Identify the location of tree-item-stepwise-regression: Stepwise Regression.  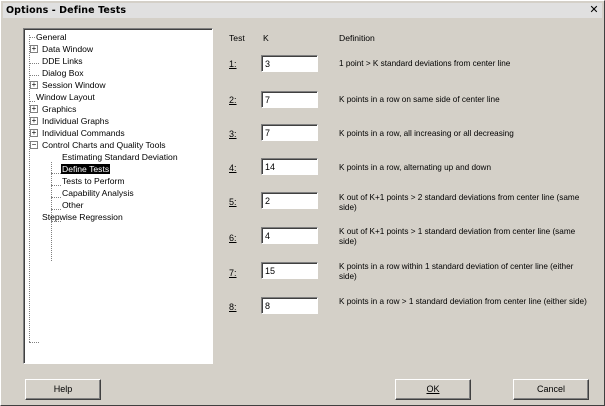
(82, 217).